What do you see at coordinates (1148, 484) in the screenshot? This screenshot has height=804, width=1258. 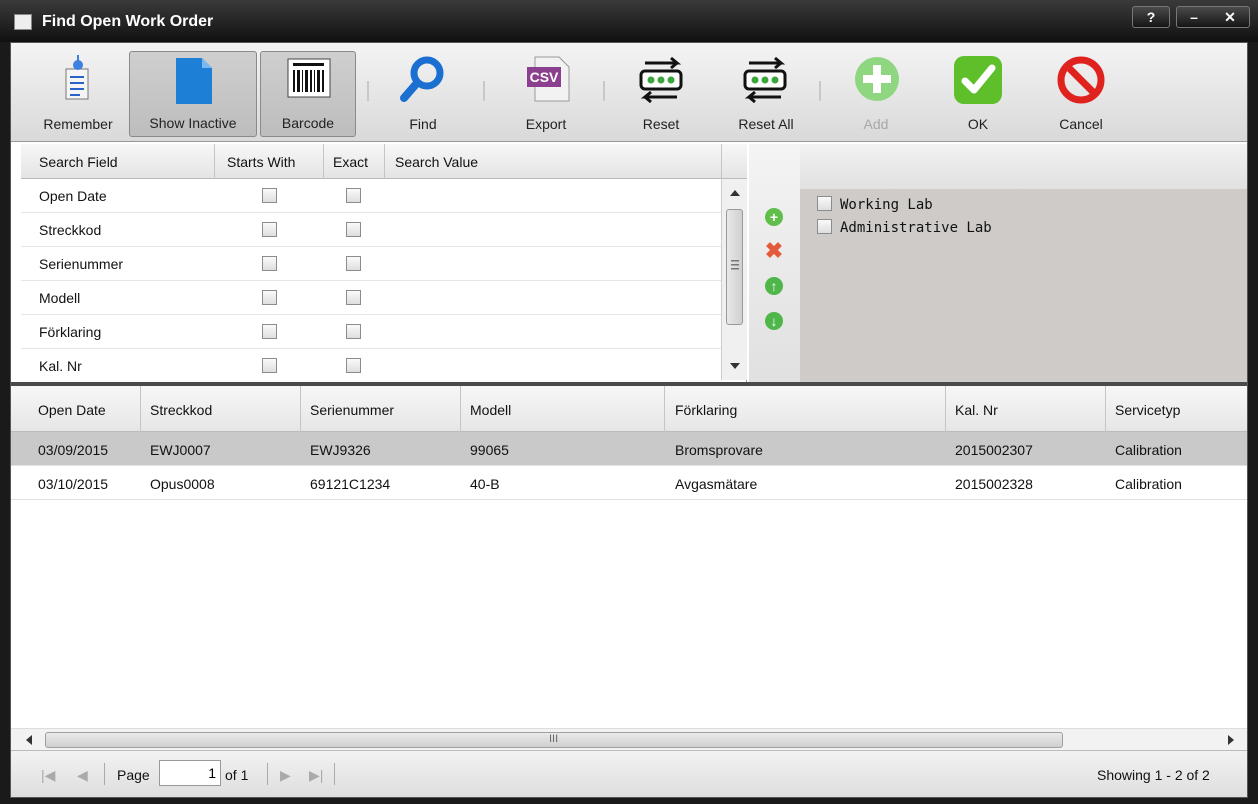 I see `cell-servicetyp: Calibration` at bounding box center [1148, 484].